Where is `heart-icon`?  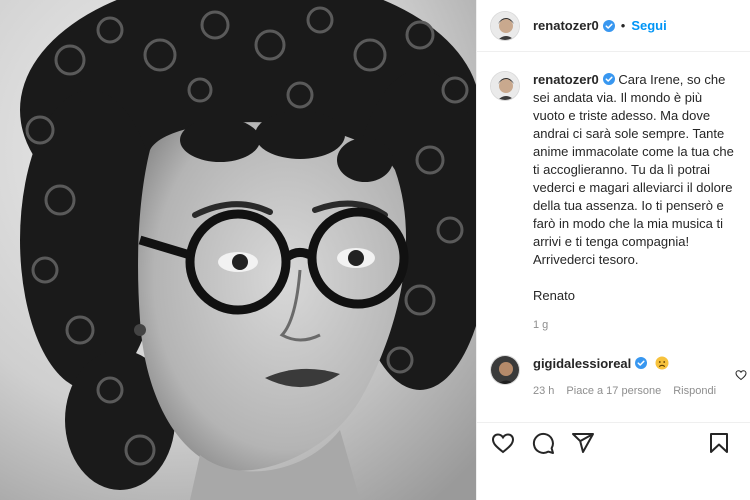
heart-icon is located at coordinates (503, 443).